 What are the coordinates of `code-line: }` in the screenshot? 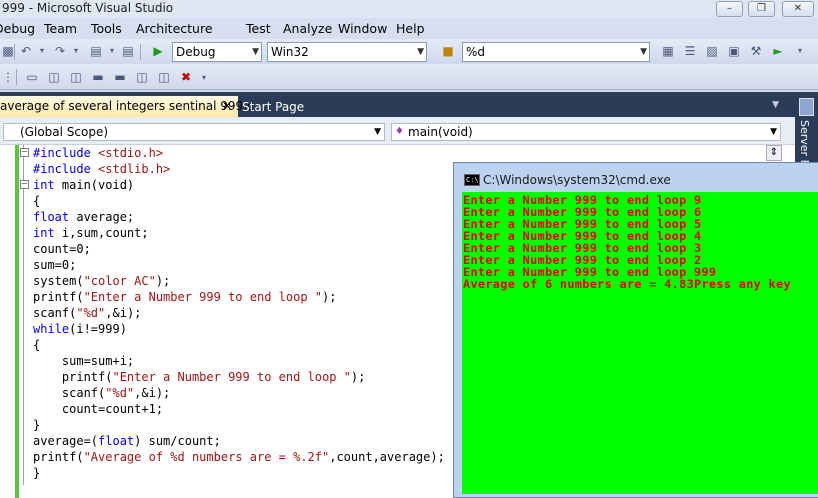 It's located at (36, 425).